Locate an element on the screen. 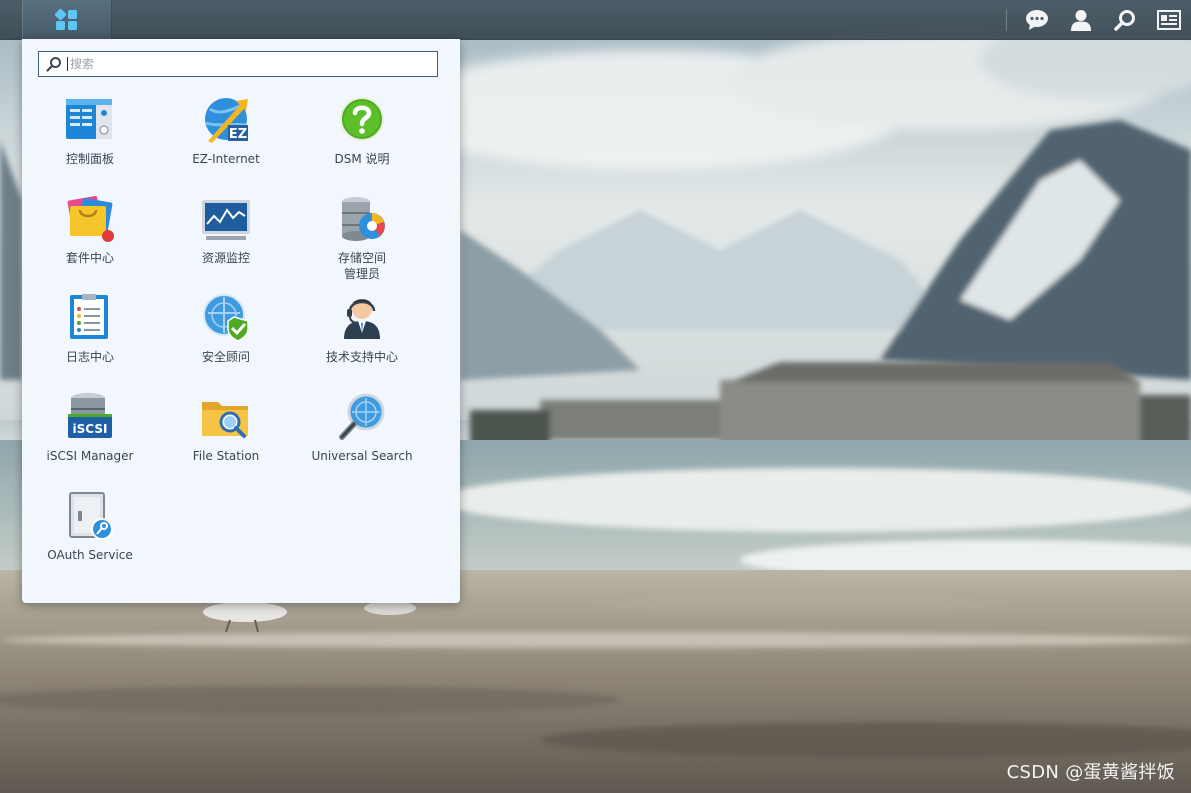 The image size is (1191, 793). app-label: 安全顾问 is located at coordinates (225, 357).